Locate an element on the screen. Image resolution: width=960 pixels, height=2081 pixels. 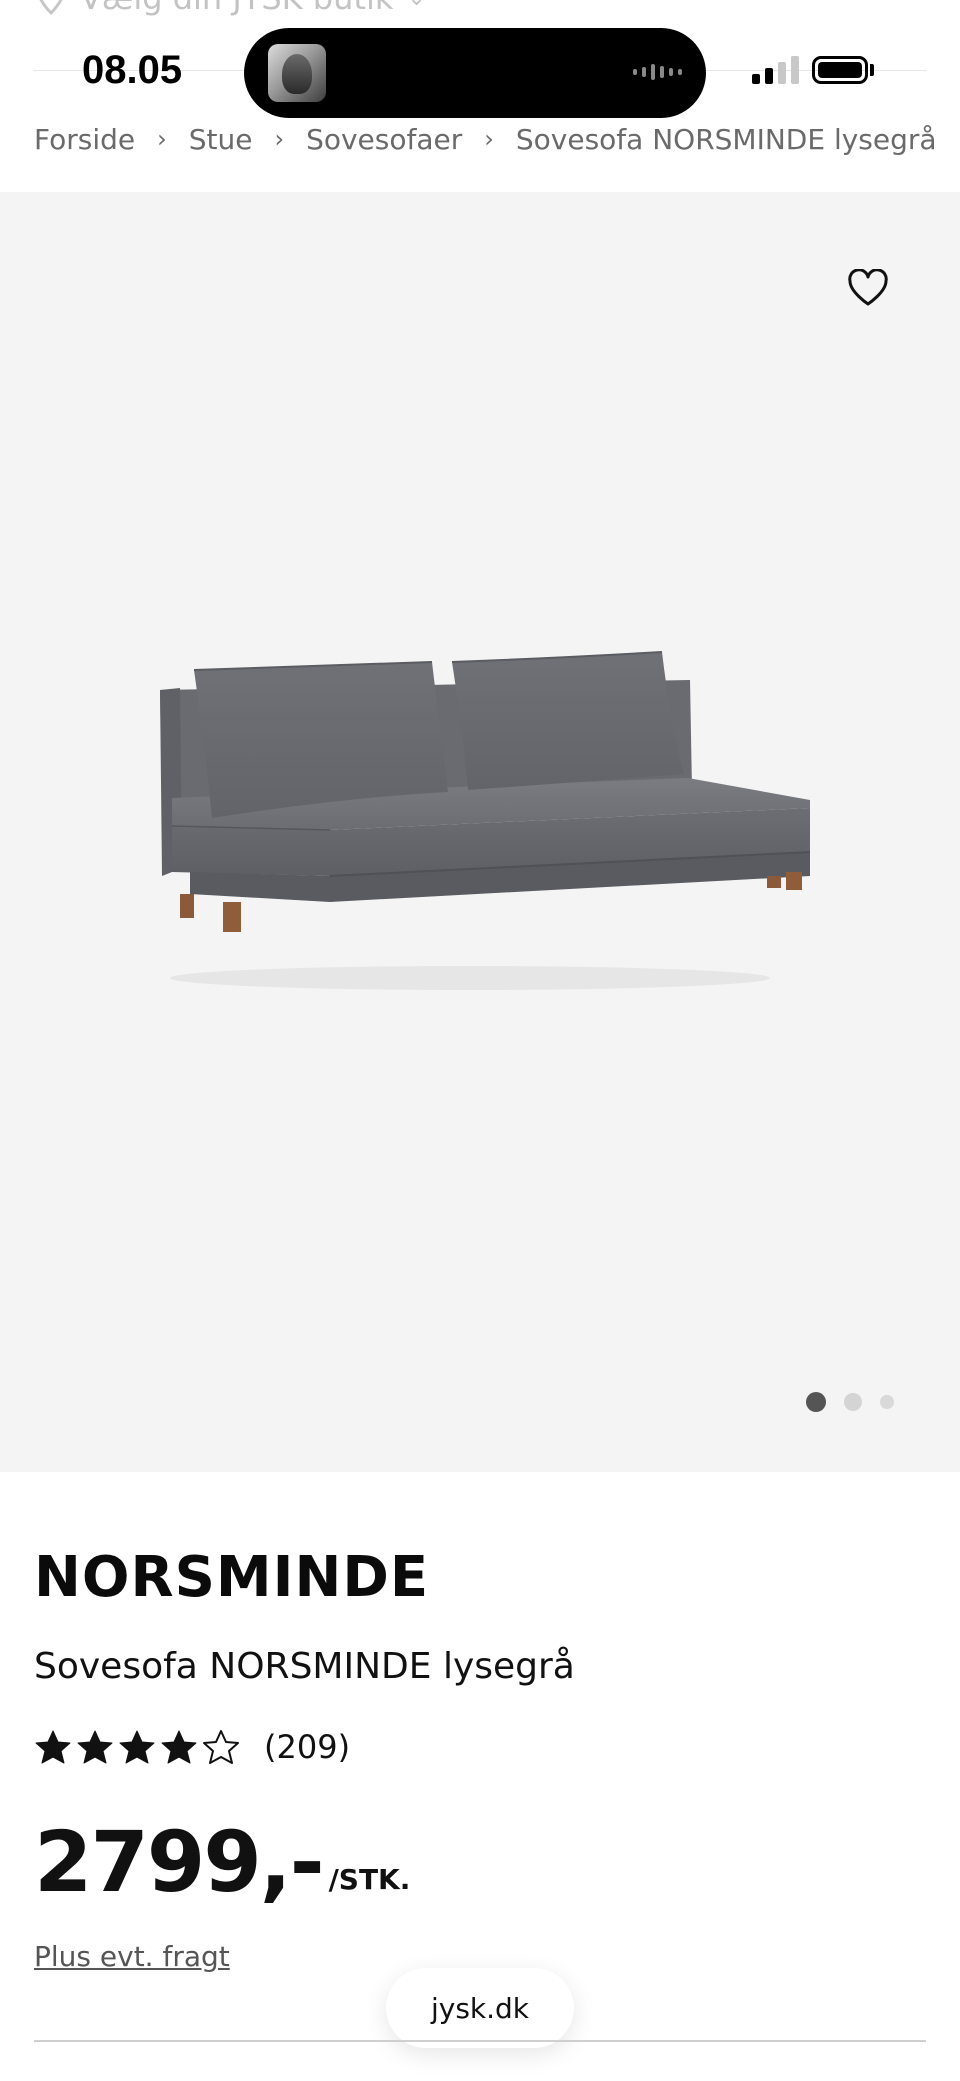
section-divider is located at coordinates (480, 2041).